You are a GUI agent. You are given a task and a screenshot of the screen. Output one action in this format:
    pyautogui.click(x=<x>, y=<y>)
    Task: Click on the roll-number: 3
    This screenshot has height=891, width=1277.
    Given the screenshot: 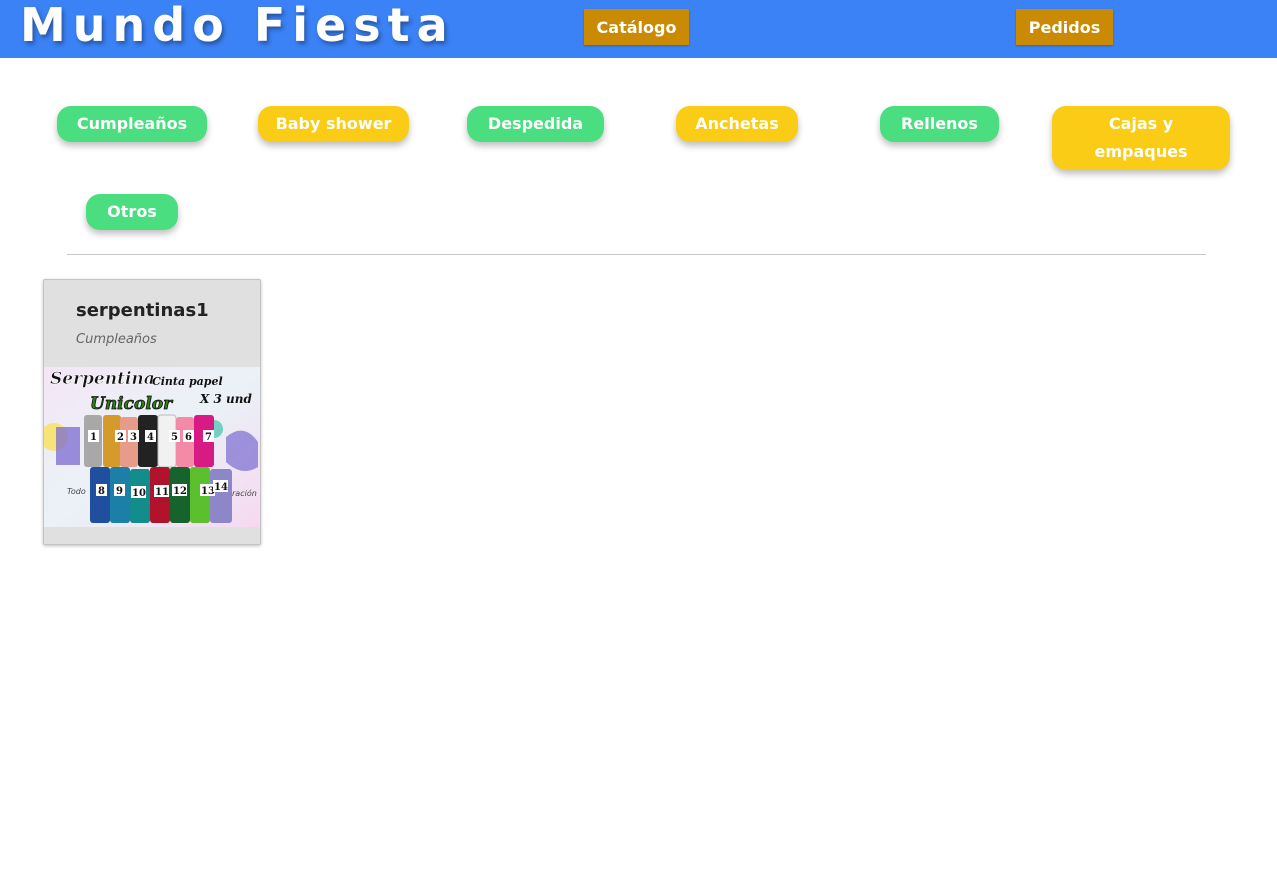 What is the action you would take?
    pyautogui.click(x=133, y=437)
    